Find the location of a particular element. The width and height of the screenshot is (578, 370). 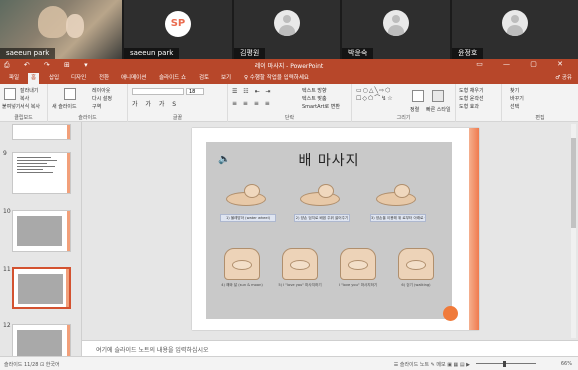

replace-button: 바꾸기 is located at coordinates (517, 98).